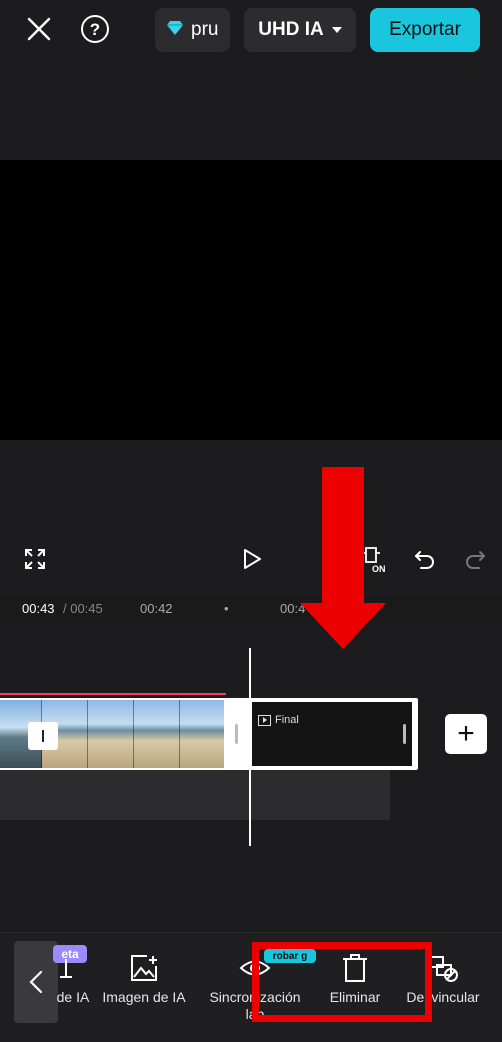  What do you see at coordinates (156, 608) in the screenshot?
I see `ruler-mark: 00:42` at bounding box center [156, 608].